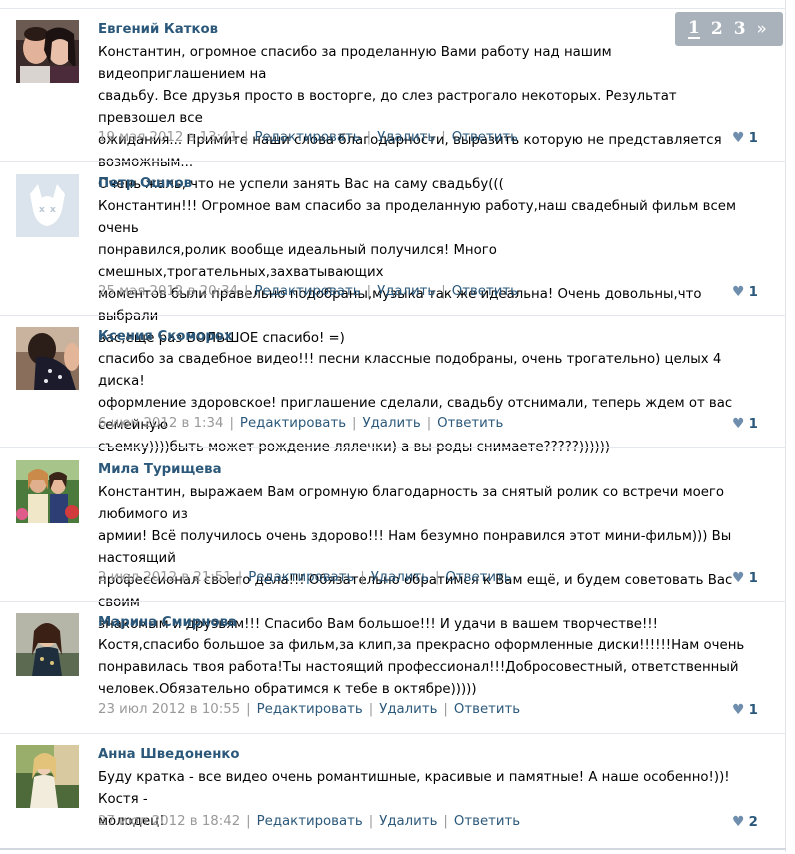  Describe the element at coordinates (167, 622) in the screenshot. I see `author-name: Марина Смирнова` at that location.